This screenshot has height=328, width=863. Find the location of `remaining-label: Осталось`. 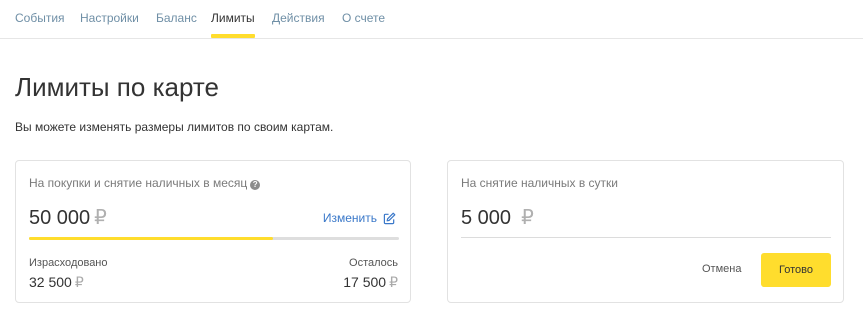

remaining-label: Осталось is located at coordinates (373, 263).